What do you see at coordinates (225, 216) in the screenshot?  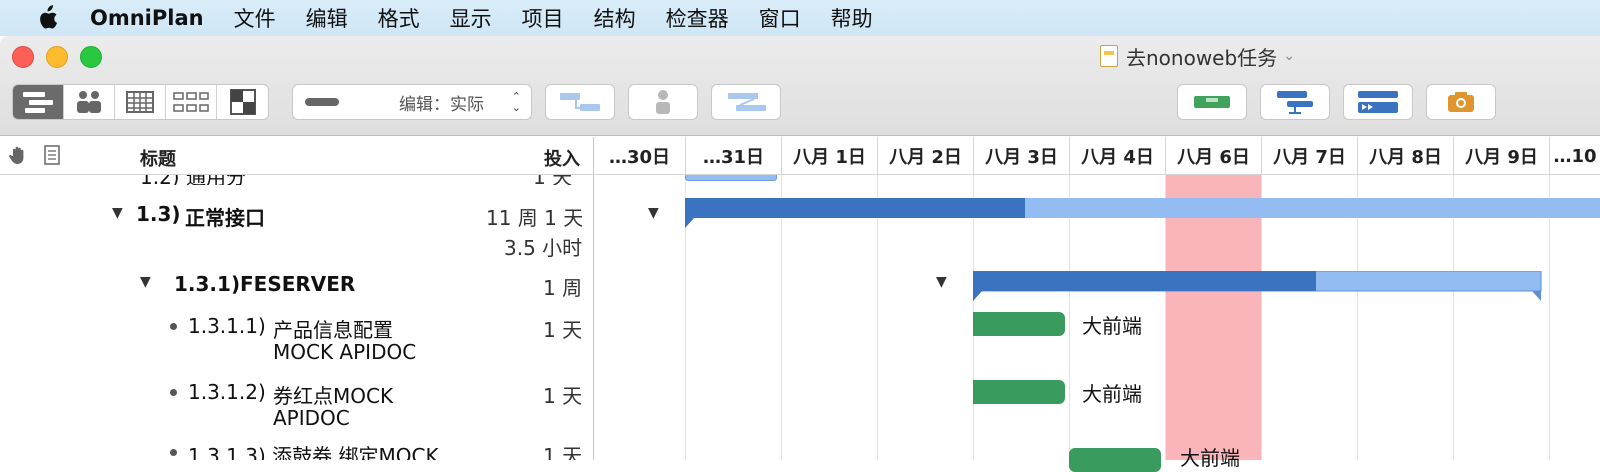 I see `task-title: 正常接口` at bounding box center [225, 216].